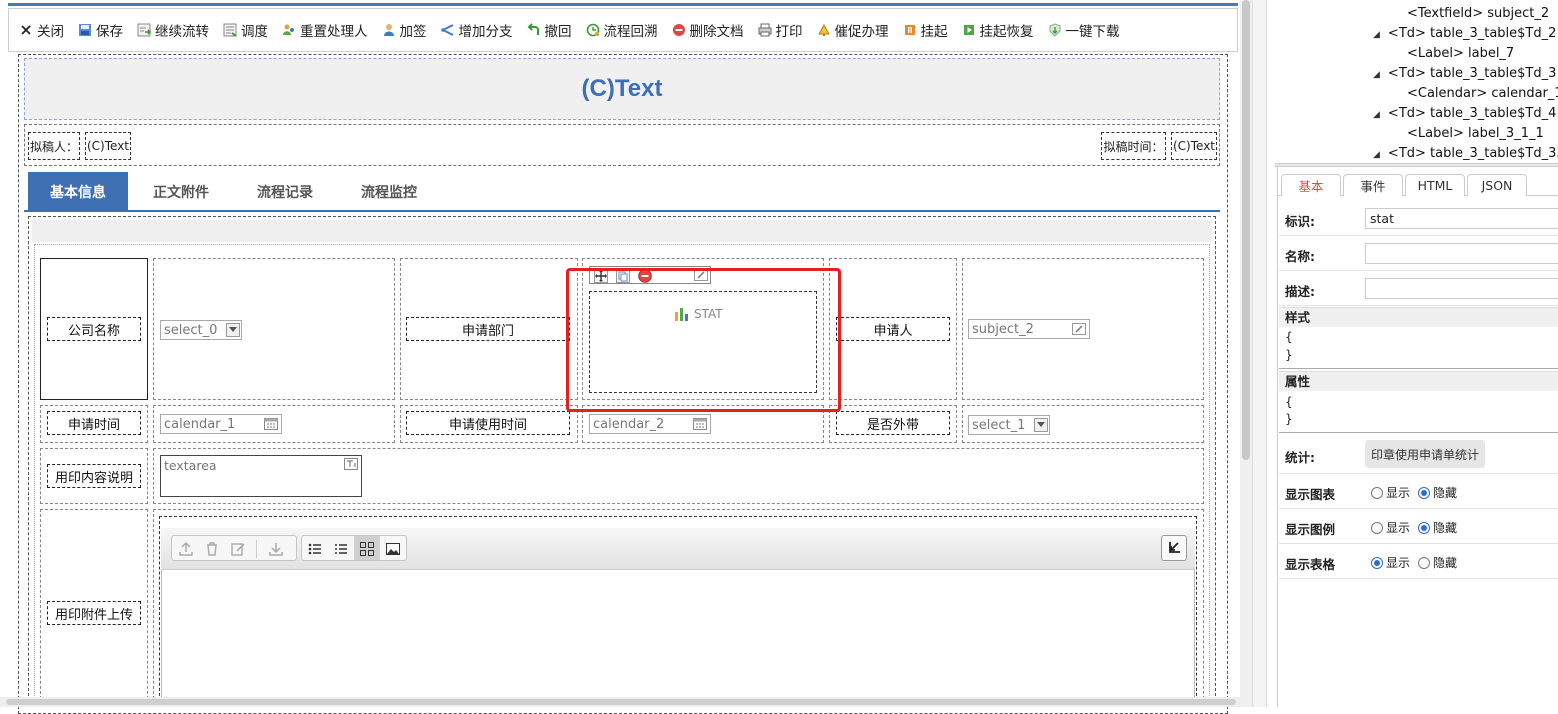 The height and width of the screenshot is (714, 1558). I want to click on tab-basic: 基本, so click(1311, 185).